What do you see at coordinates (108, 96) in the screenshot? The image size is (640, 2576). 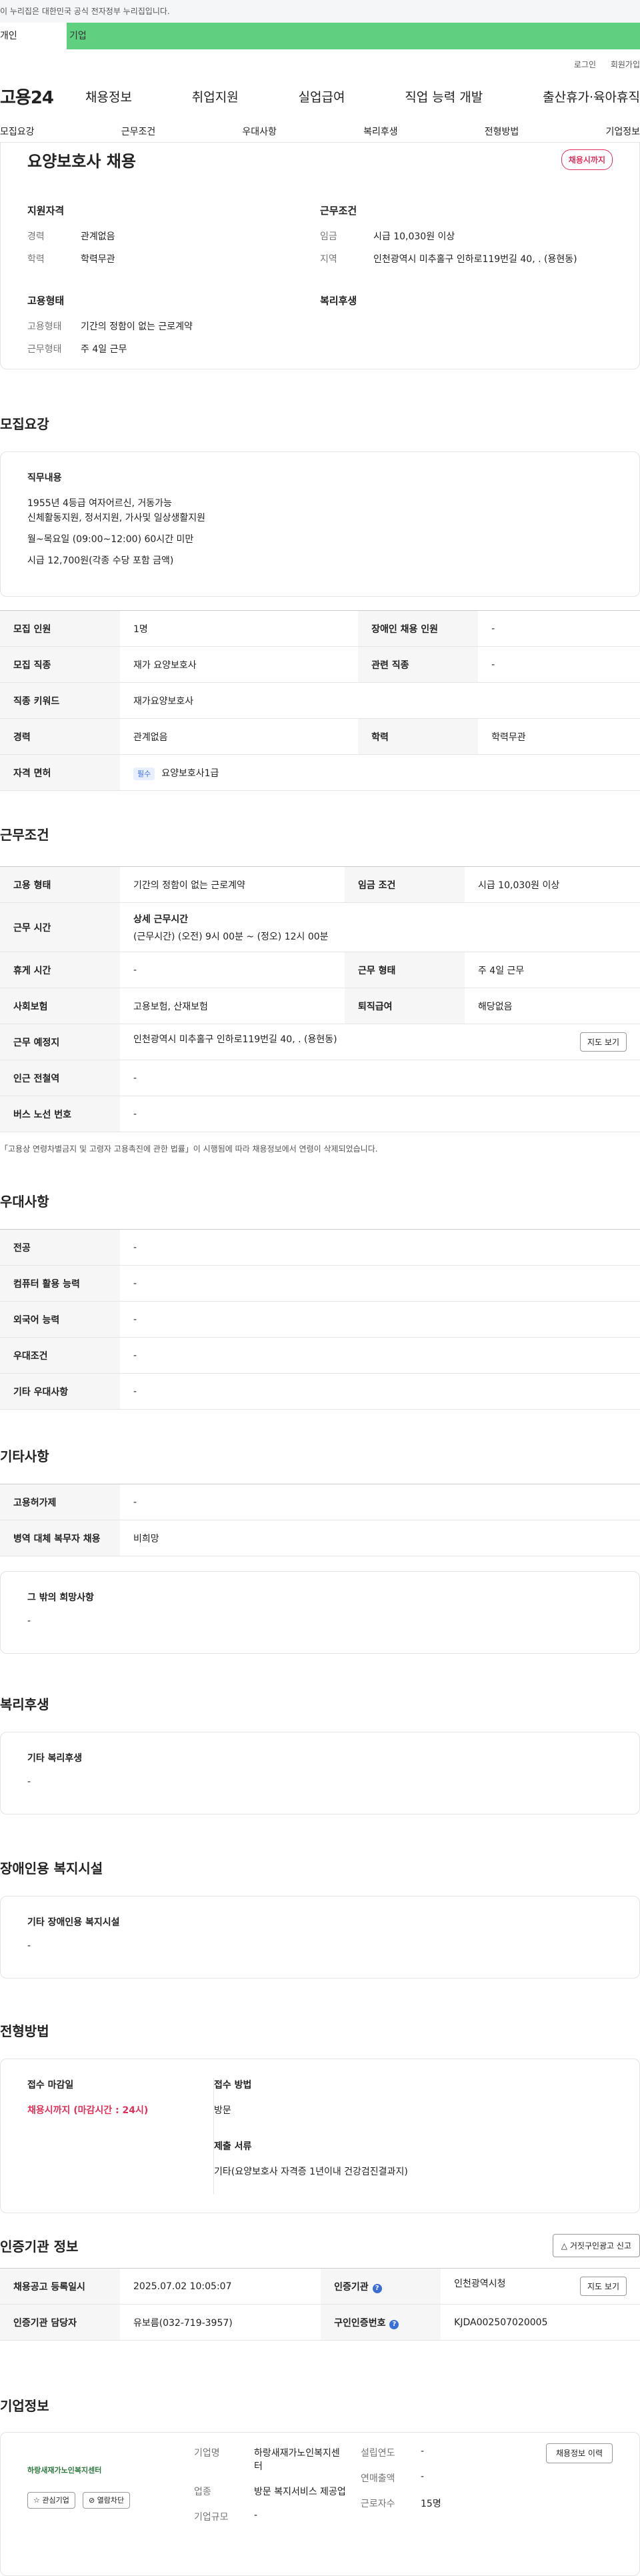 I see `gnb-item-jobs: 채용정보` at bounding box center [108, 96].